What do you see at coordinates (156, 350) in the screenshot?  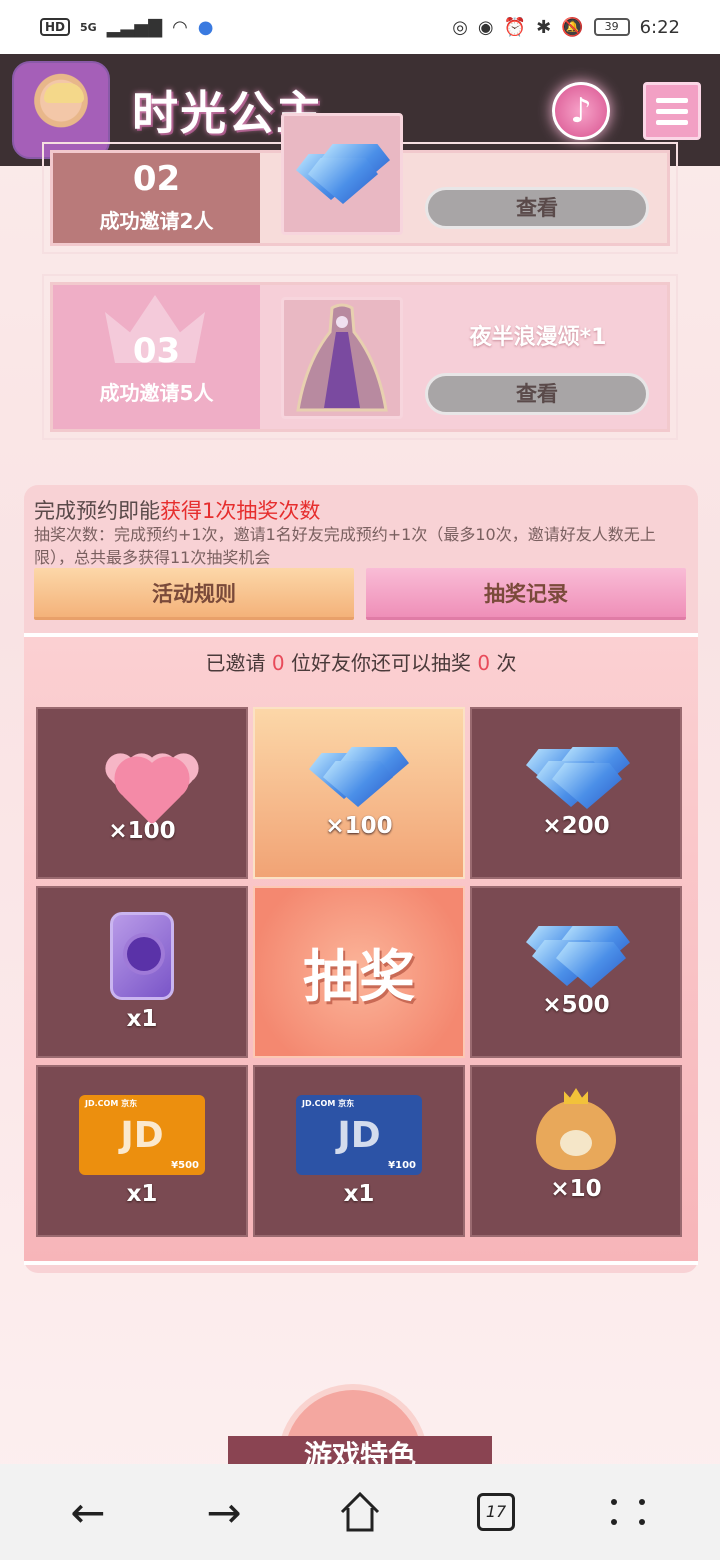 I see `invite-tier-number: 03` at bounding box center [156, 350].